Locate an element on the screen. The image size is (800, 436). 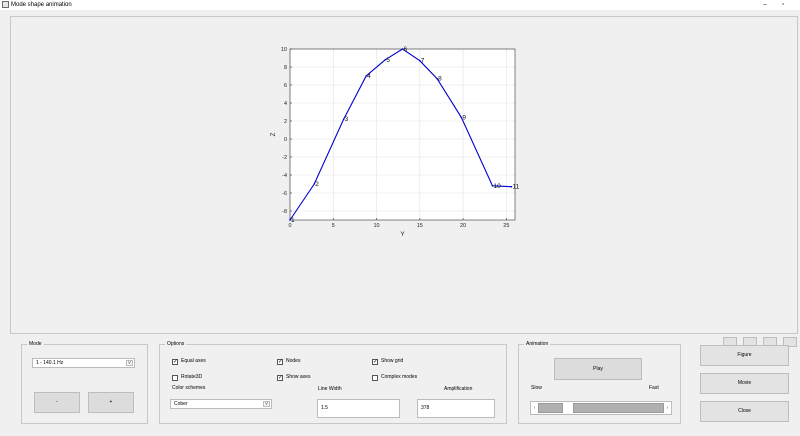
options-panel-title: Options is located at coordinates (176, 344).